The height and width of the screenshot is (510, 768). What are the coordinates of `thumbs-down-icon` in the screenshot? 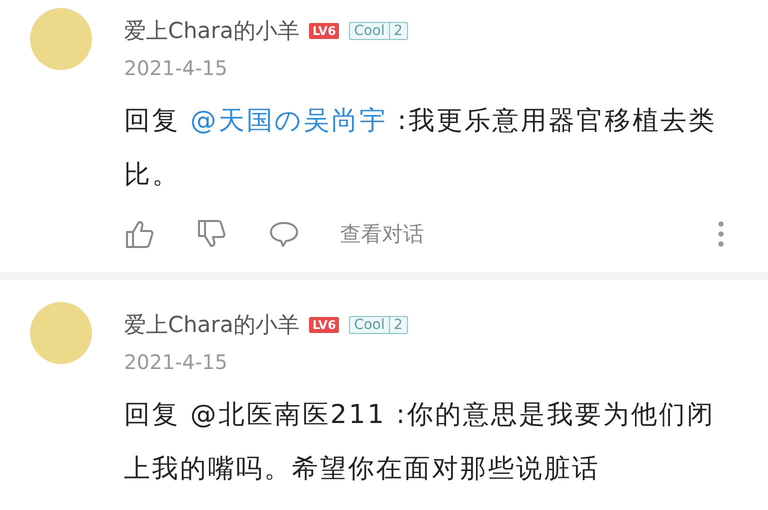 It's located at (212, 234).